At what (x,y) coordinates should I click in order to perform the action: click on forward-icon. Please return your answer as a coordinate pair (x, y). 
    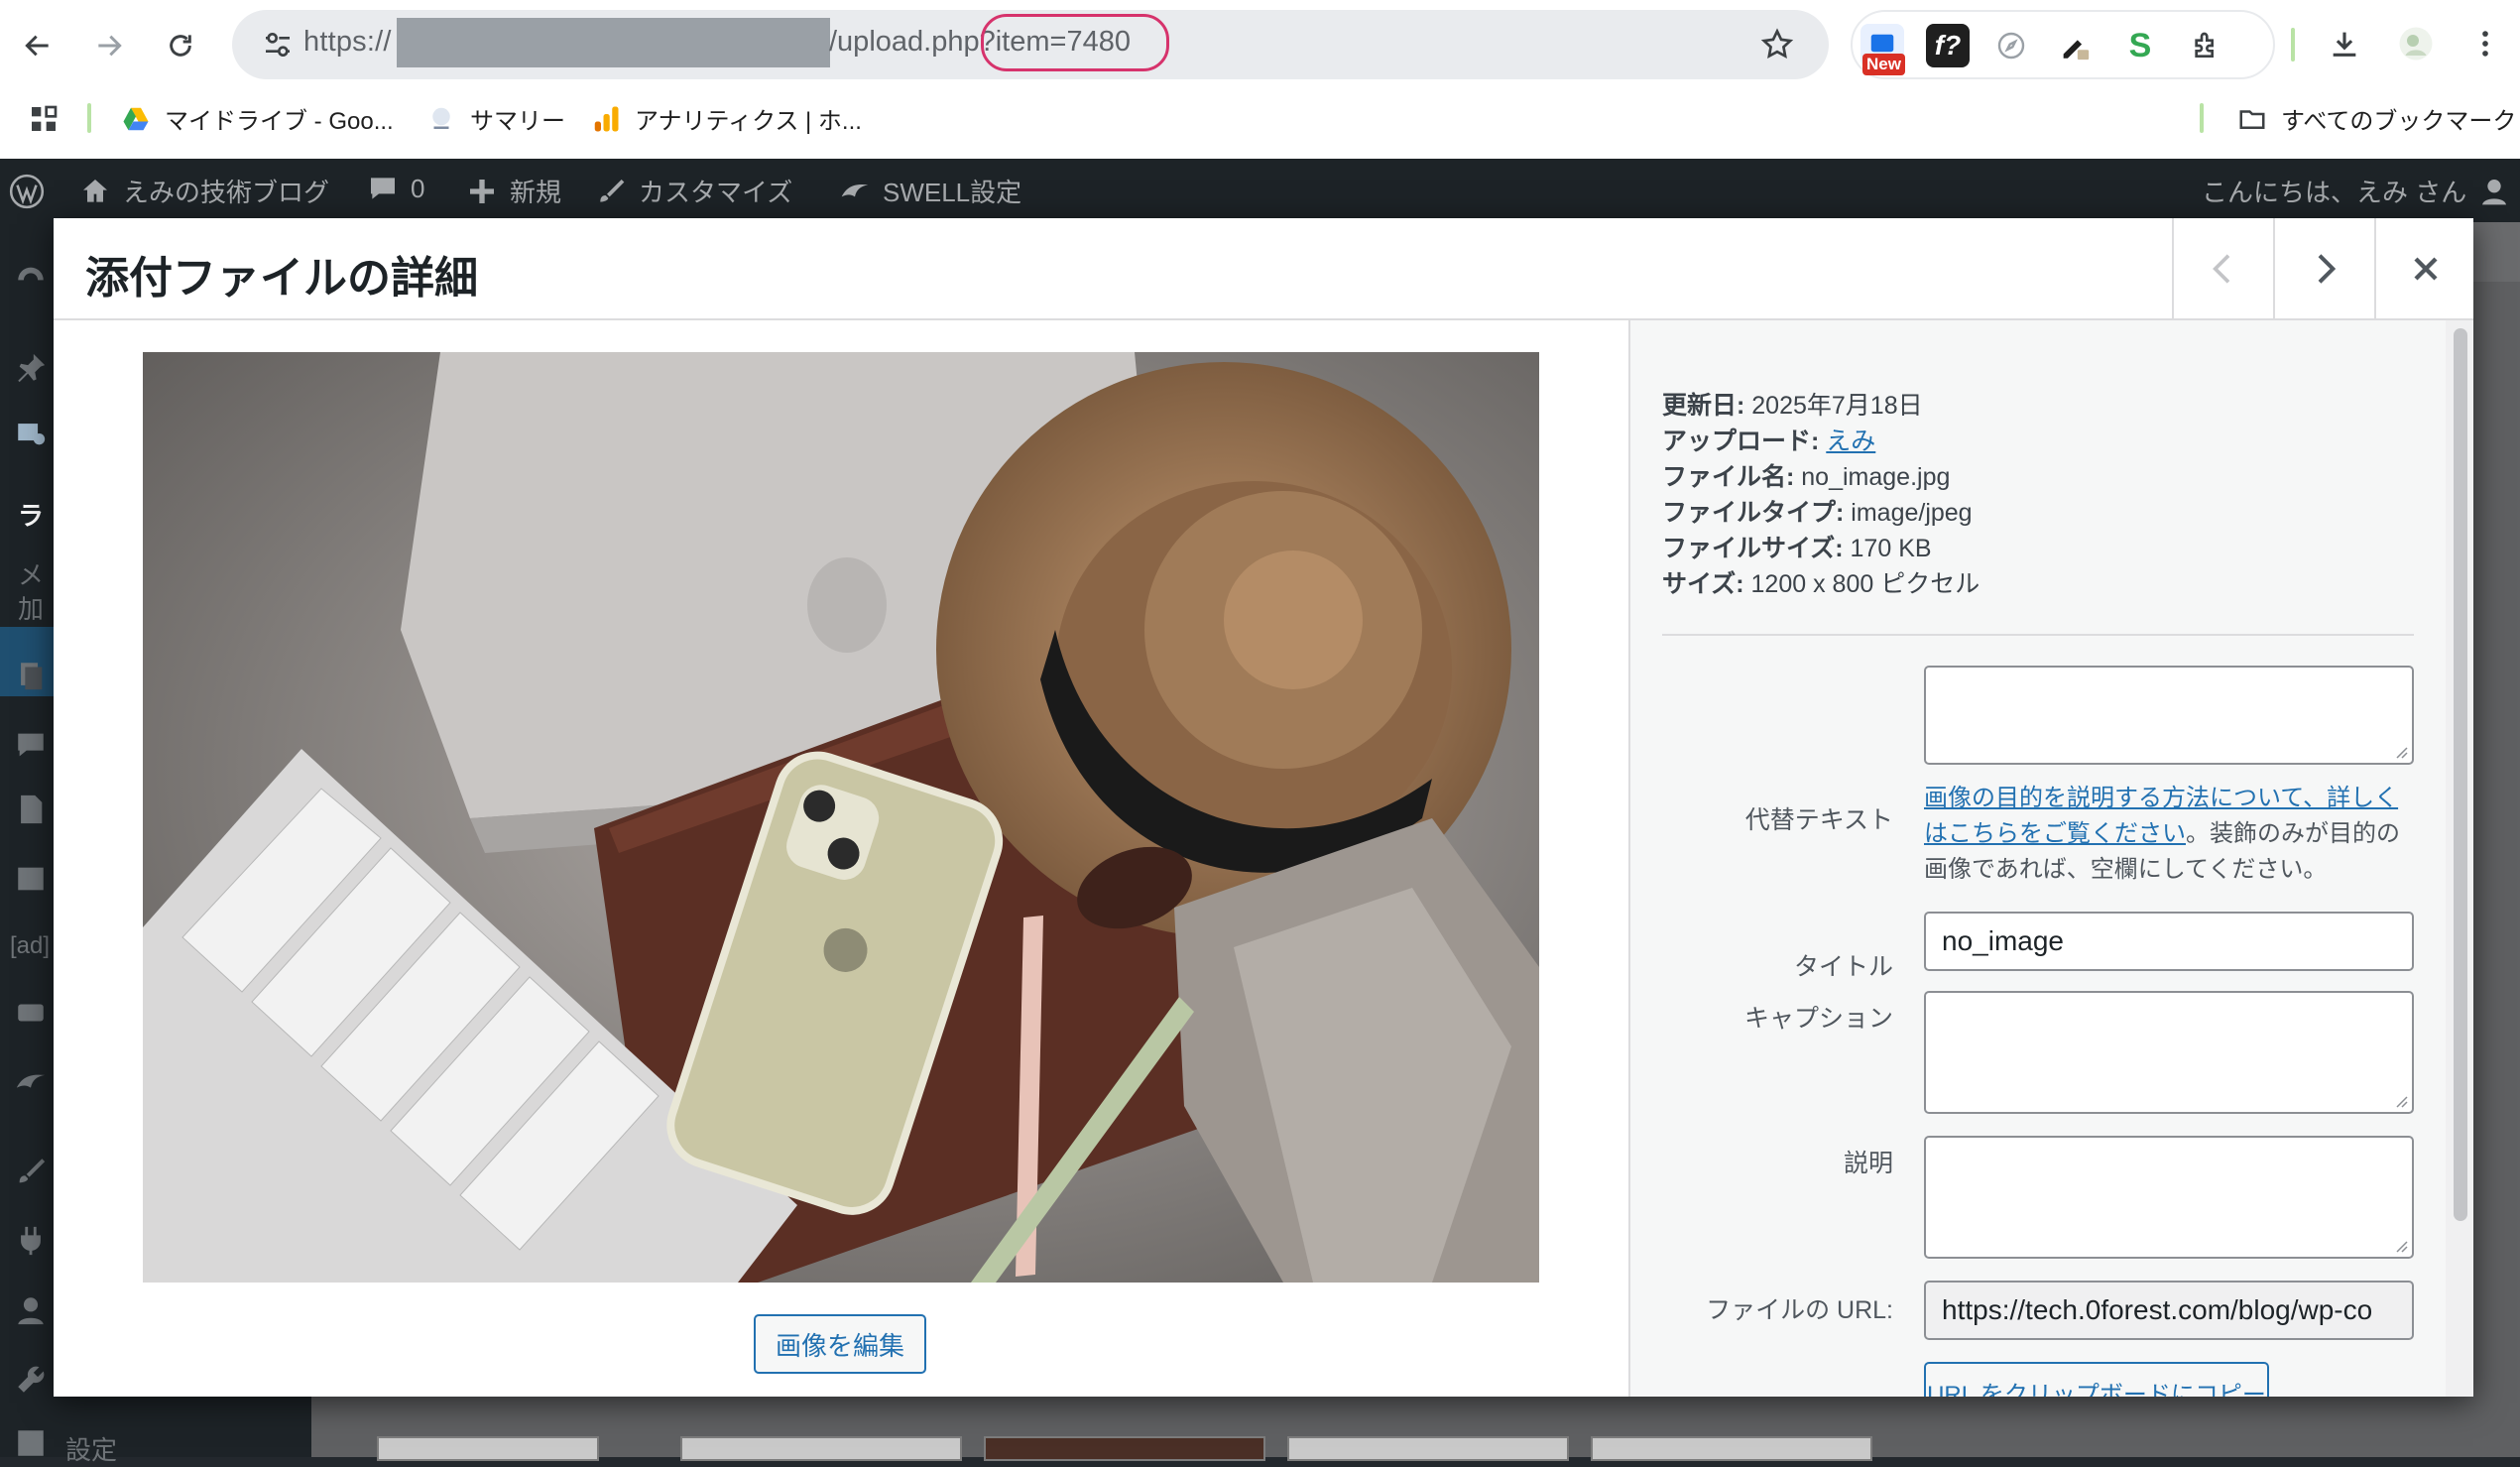
    Looking at the image, I should click on (109, 45).